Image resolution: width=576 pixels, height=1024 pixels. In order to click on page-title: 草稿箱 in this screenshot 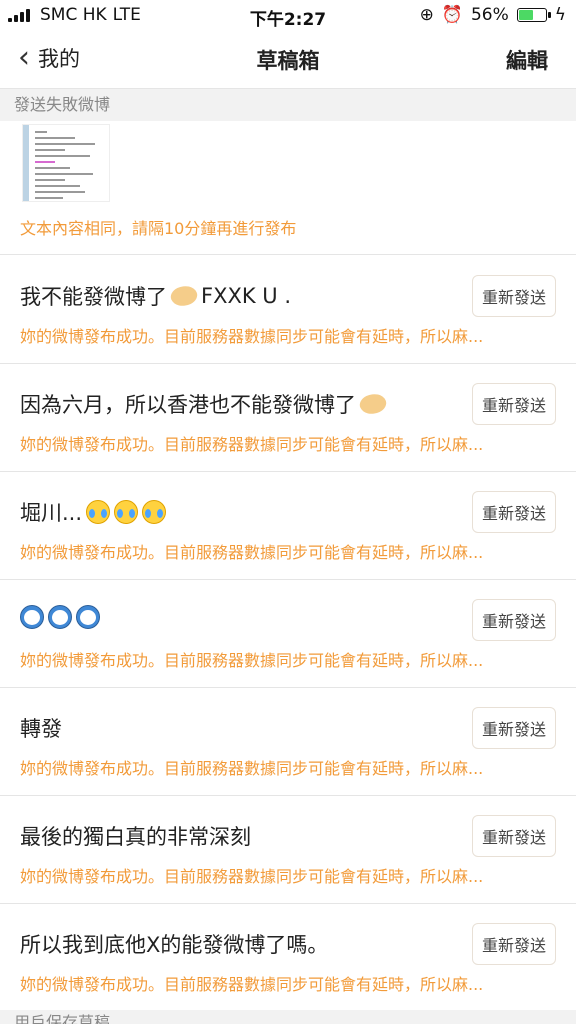, I will do `click(288, 61)`.